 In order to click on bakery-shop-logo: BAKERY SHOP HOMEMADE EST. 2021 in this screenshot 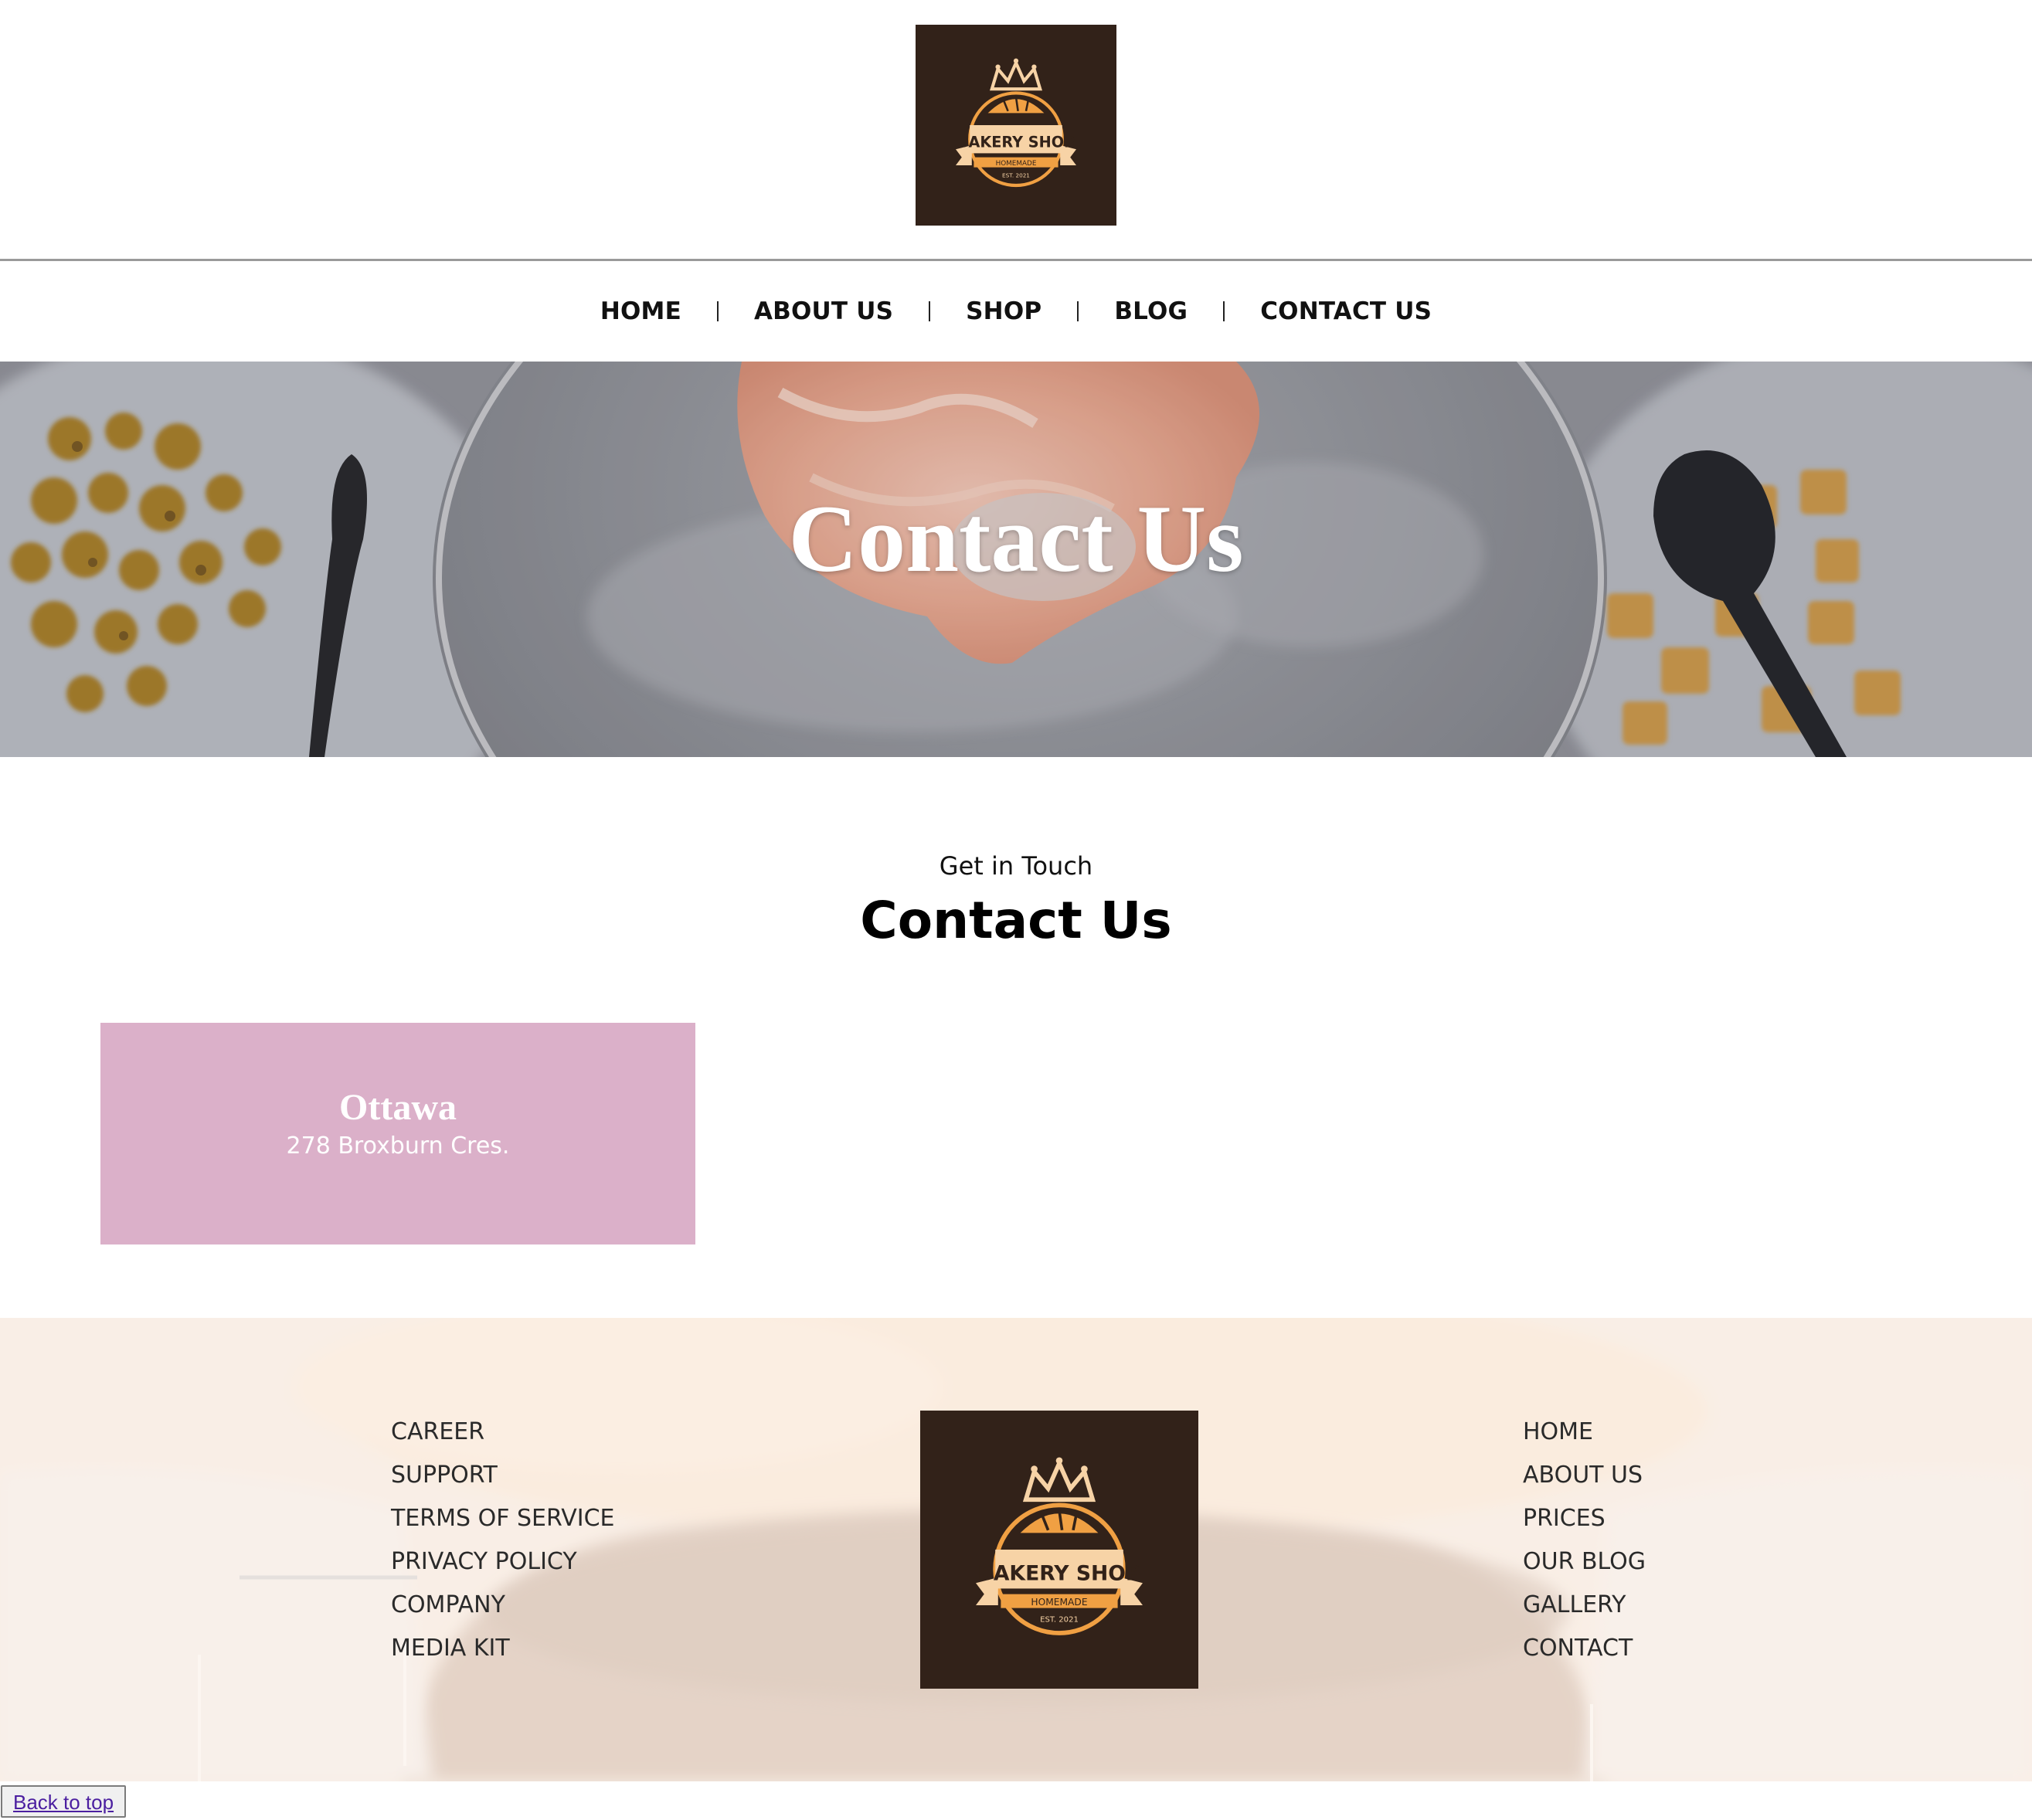, I will do `click(1016, 125)`.